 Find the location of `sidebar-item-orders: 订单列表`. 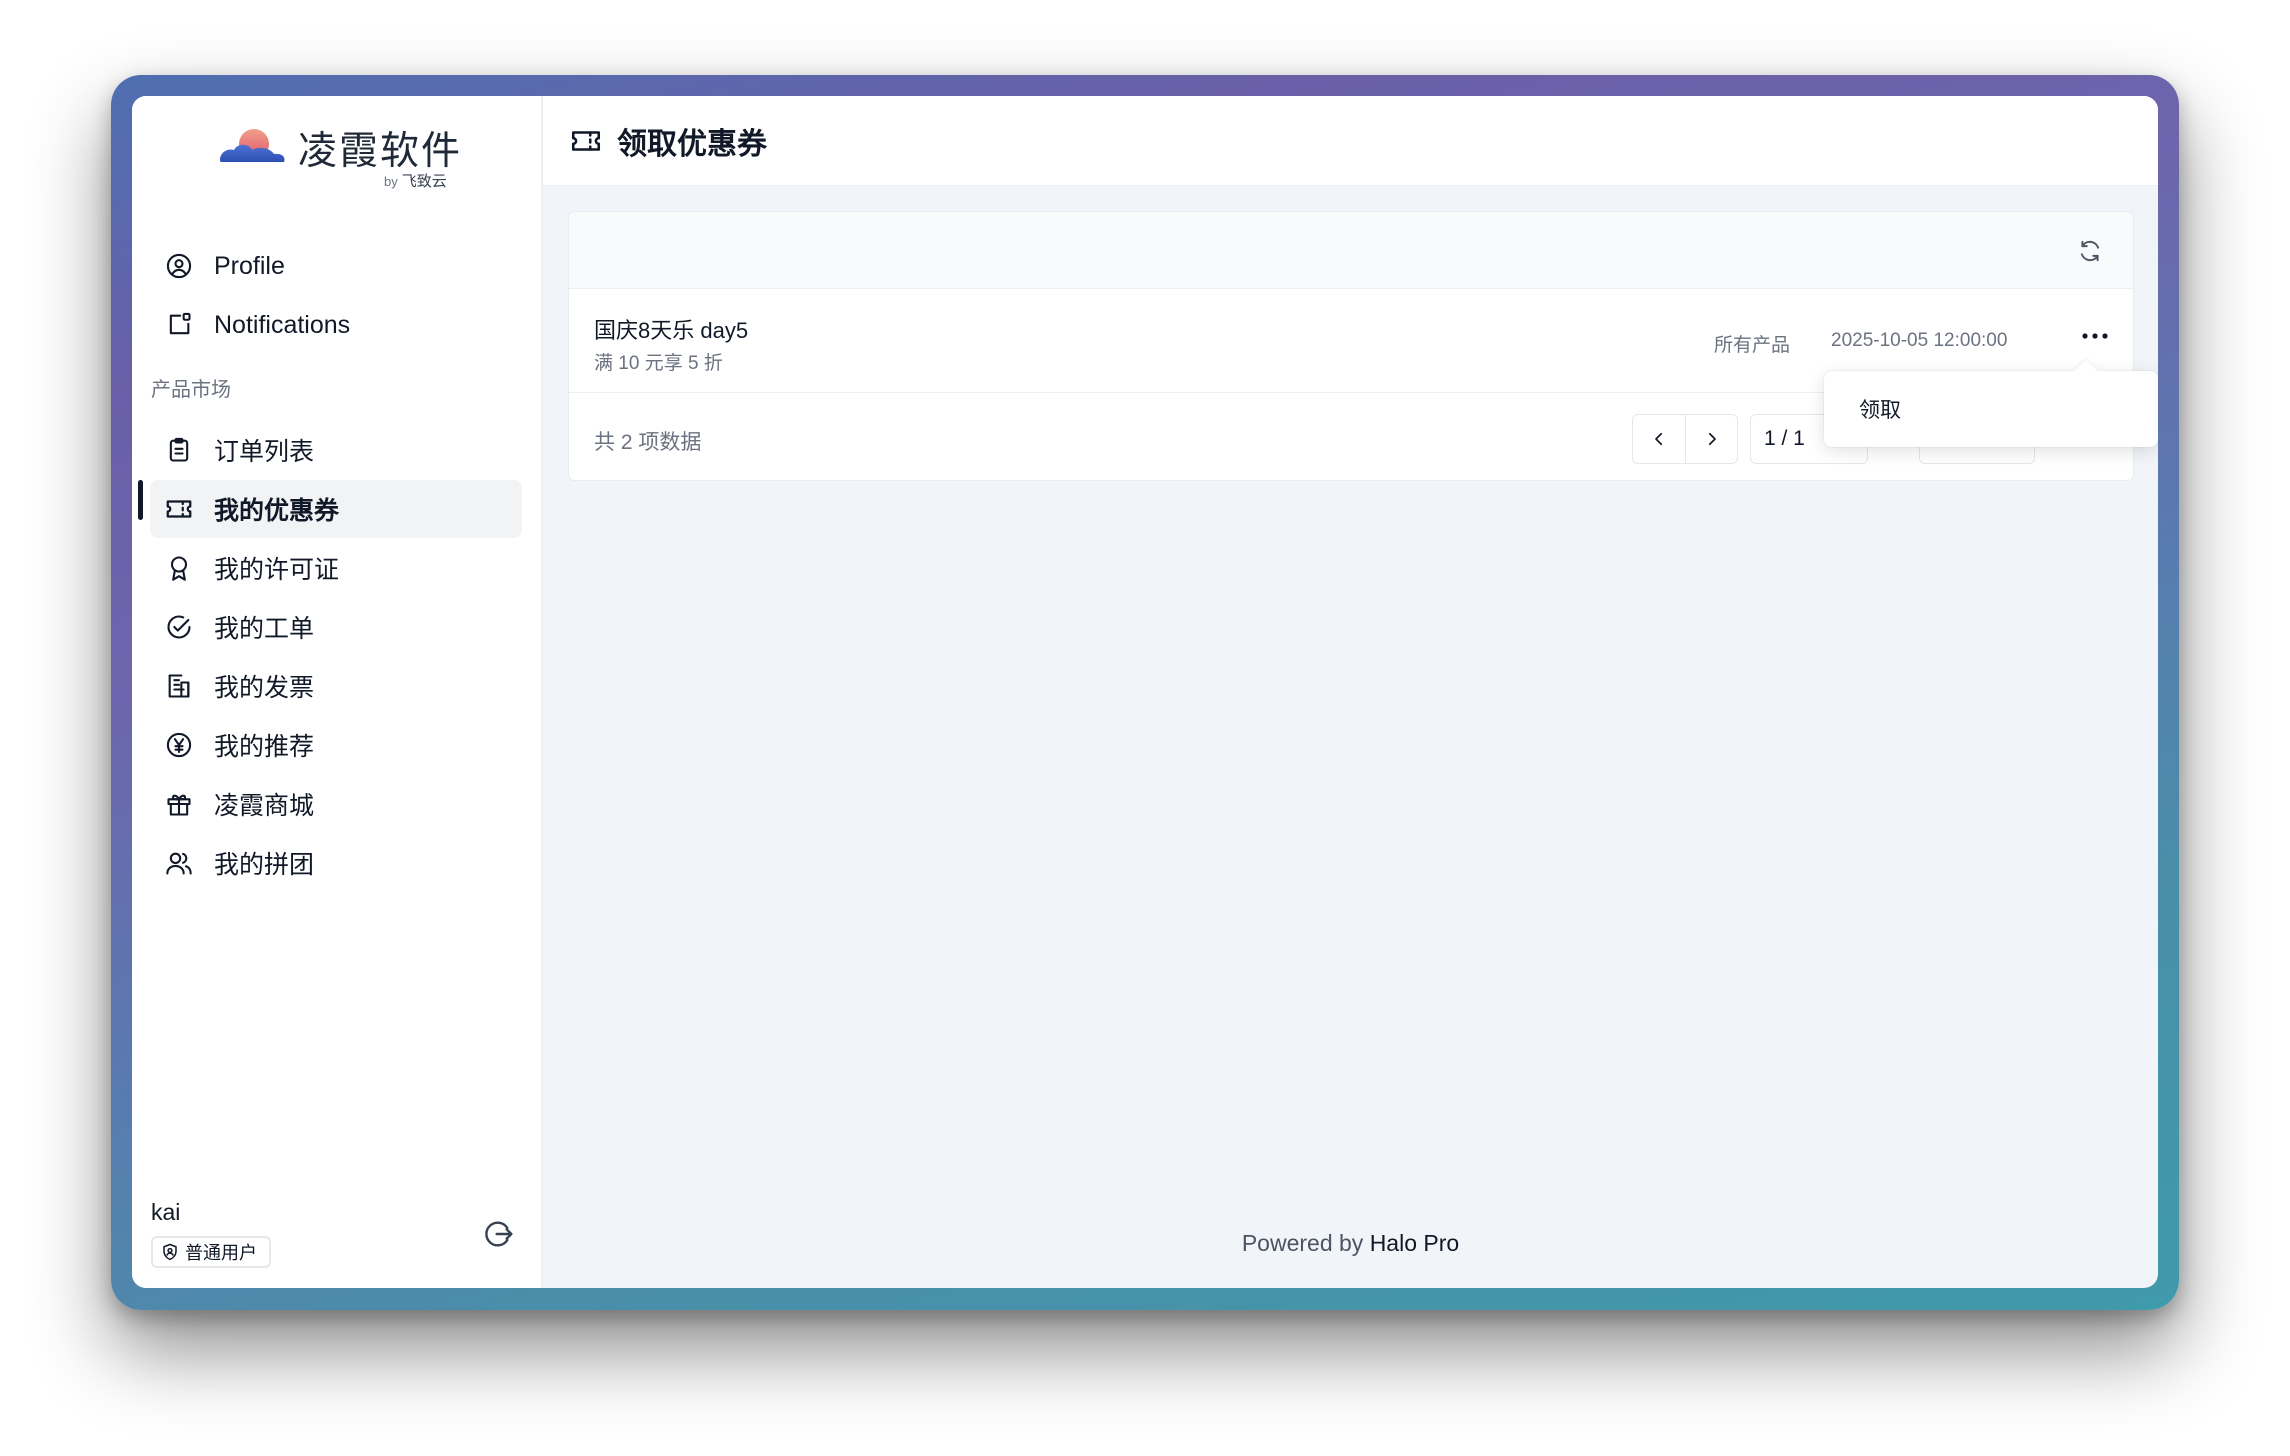

sidebar-item-orders: 订单列表 is located at coordinates (336, 450).